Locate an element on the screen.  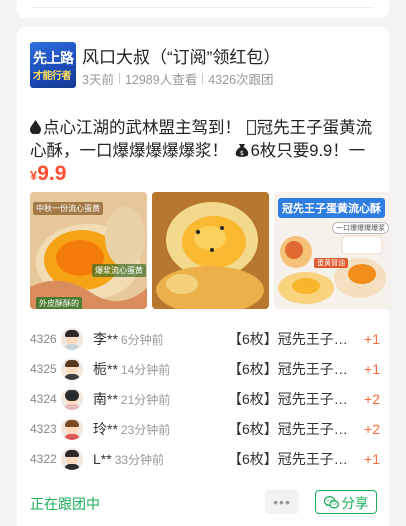
order-time: 33分钟前 is located at coordinates (139, 459).